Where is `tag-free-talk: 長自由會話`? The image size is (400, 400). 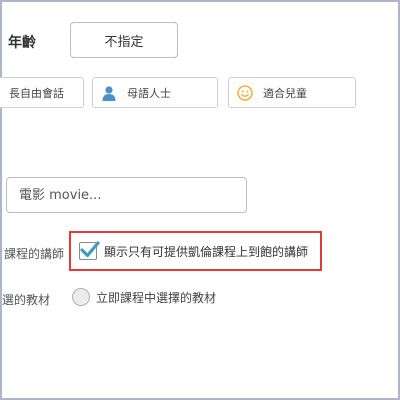
tag-free-talk: 長自由會話 is located at coordinates (42, 92).